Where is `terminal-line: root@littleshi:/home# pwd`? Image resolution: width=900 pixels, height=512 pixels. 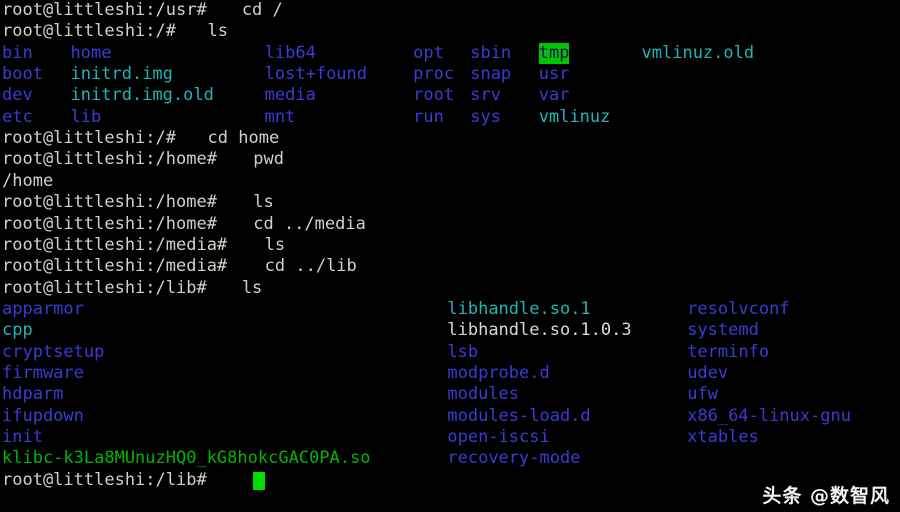 terminal-line: root@littleshi:/home# pwd is located at coordinates (450, 159).